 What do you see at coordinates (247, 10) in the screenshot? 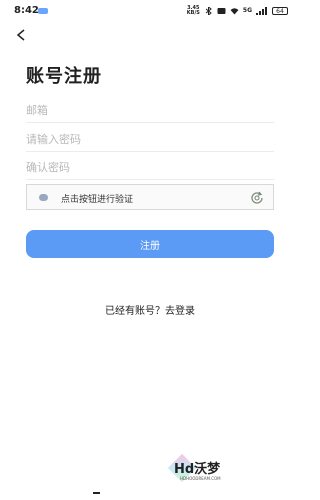
I see `network-type: 5G` at bounding box center [247, 10].